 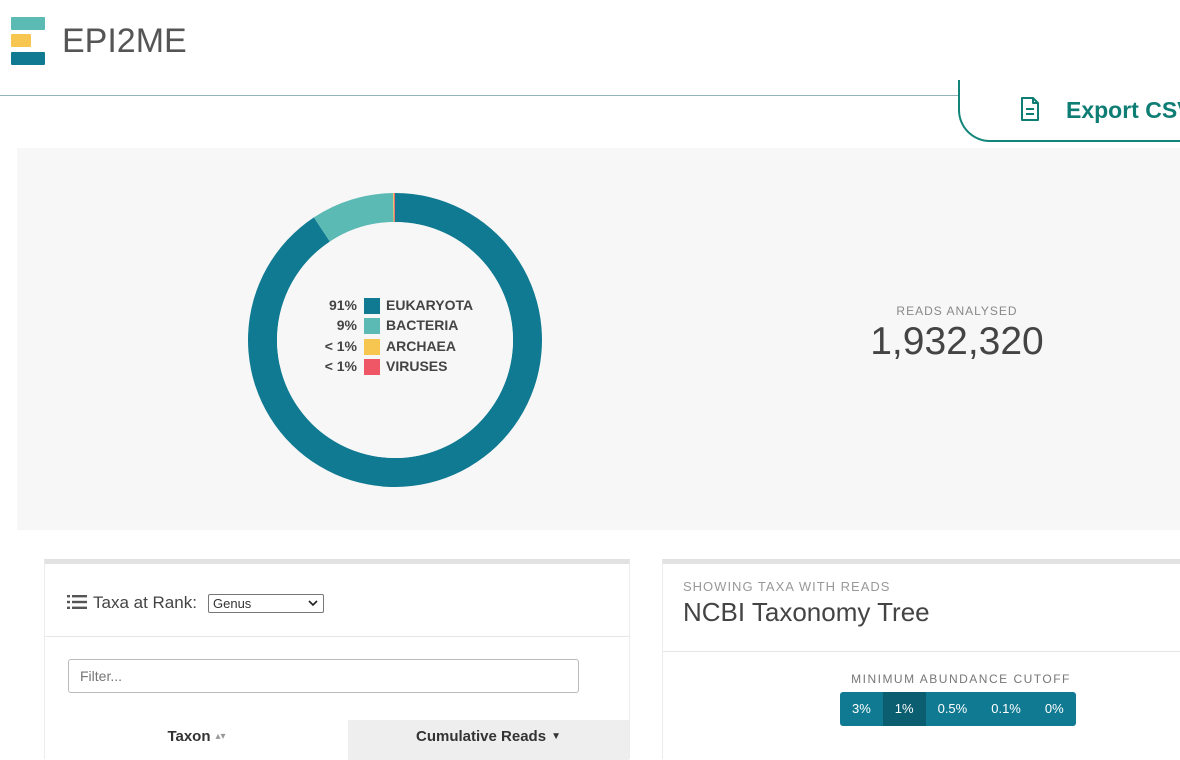 What do you see at coordinates (787, 586) in the screenshot?
I see `tree-subtitle: SHOWING TAXA WITH READS` at bounding box center [787, 586].